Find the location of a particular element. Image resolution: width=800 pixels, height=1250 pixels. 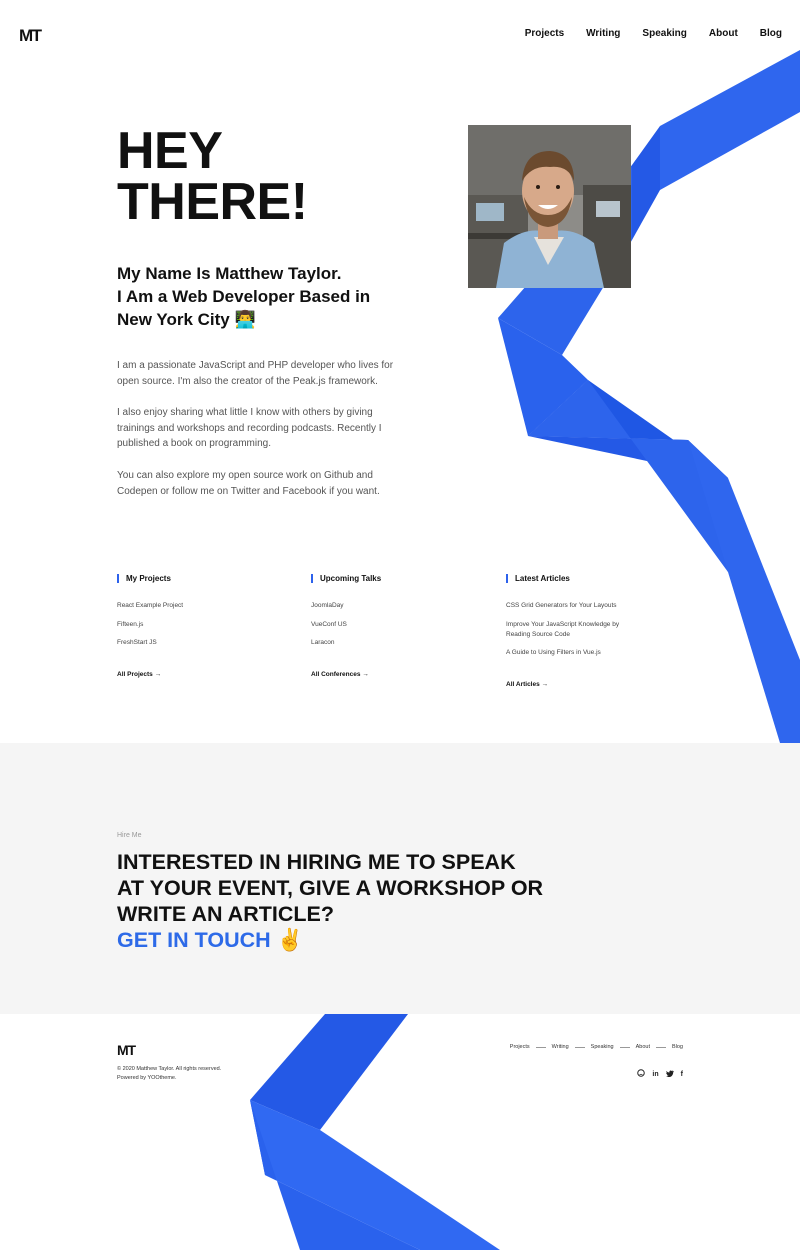

column-title: Latest Articles is located at coordinates (571, 578).